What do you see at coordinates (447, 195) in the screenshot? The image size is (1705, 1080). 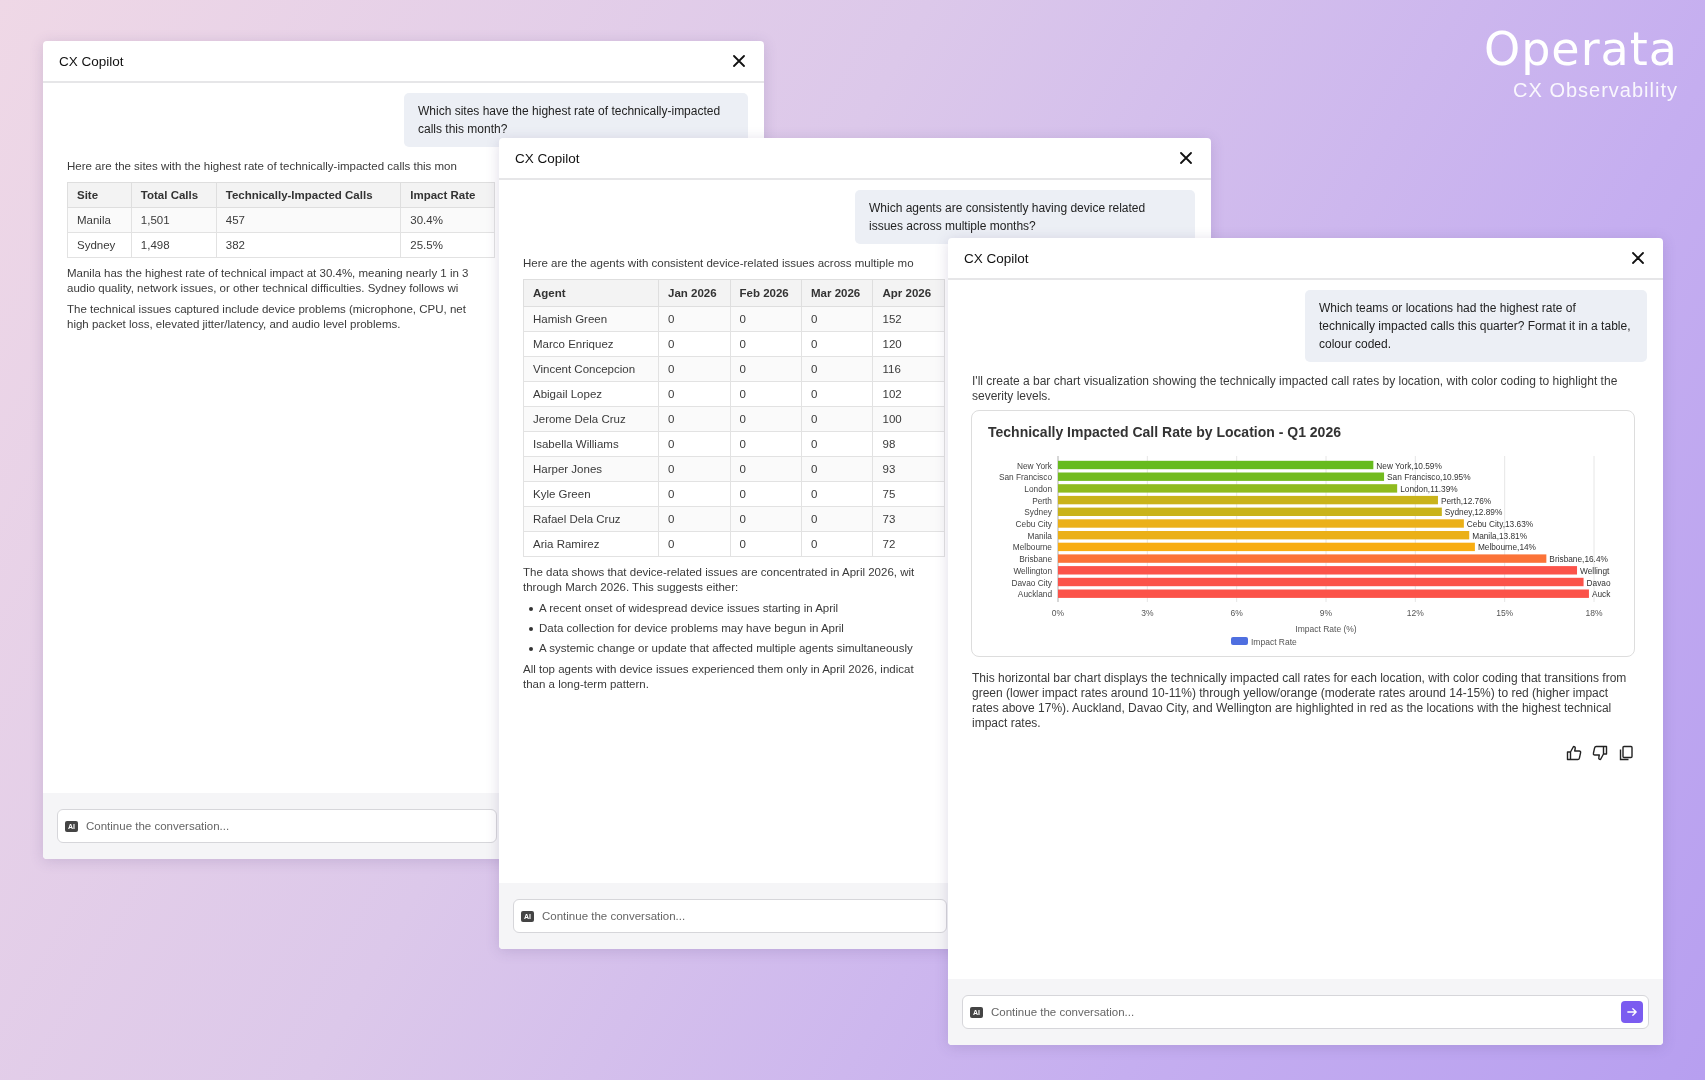 I see `column-header: Impact Rate` at bounding box center [447, 195].